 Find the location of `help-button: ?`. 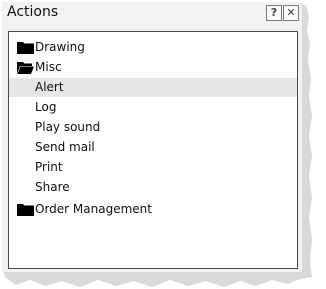

help-button: ? is located at coordinates (274, 13).